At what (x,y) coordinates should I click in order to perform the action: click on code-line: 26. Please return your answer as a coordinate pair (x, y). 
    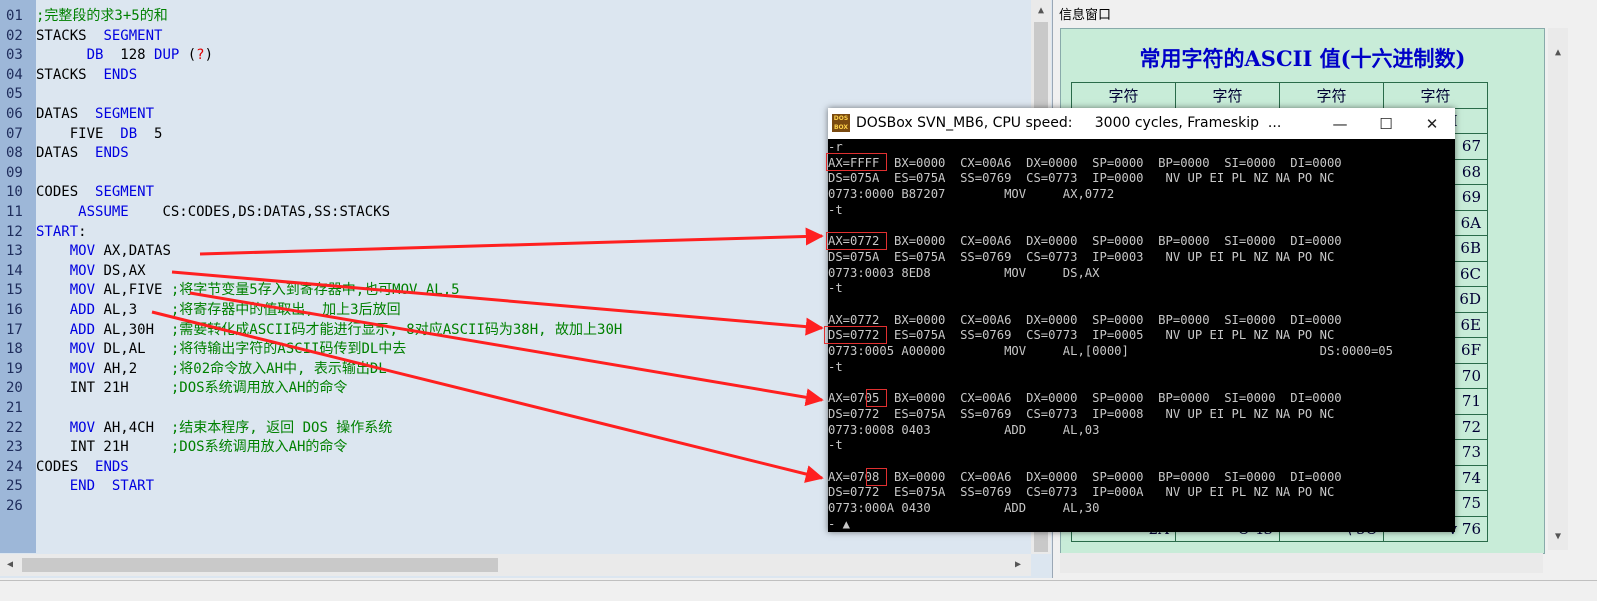
    Looking at the image, I should click on (18, 506).